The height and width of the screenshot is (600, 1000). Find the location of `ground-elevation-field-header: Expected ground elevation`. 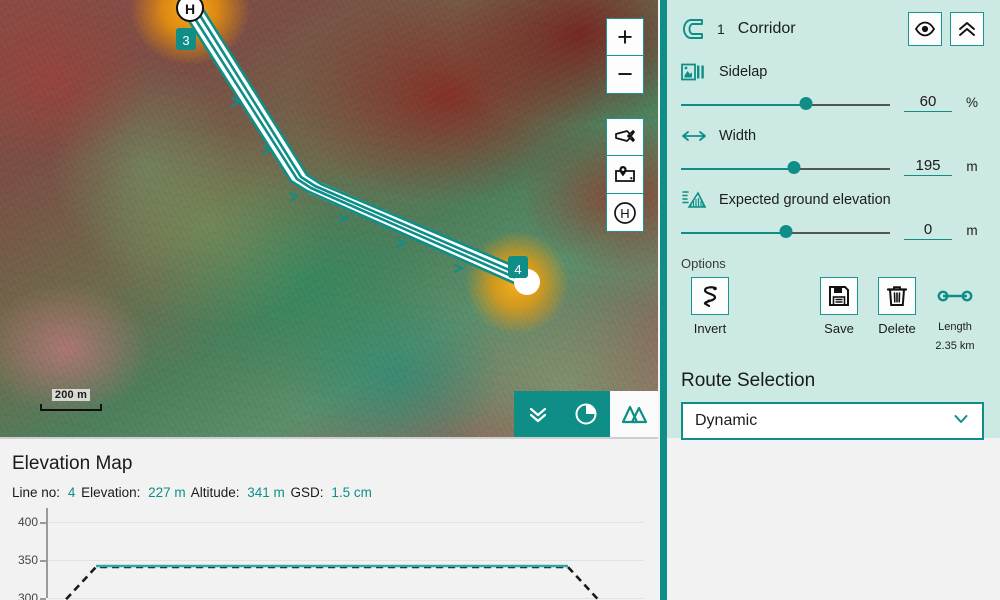

ground-elevation-field-header: Expected ground elevation is located at coordinates (832, 200).